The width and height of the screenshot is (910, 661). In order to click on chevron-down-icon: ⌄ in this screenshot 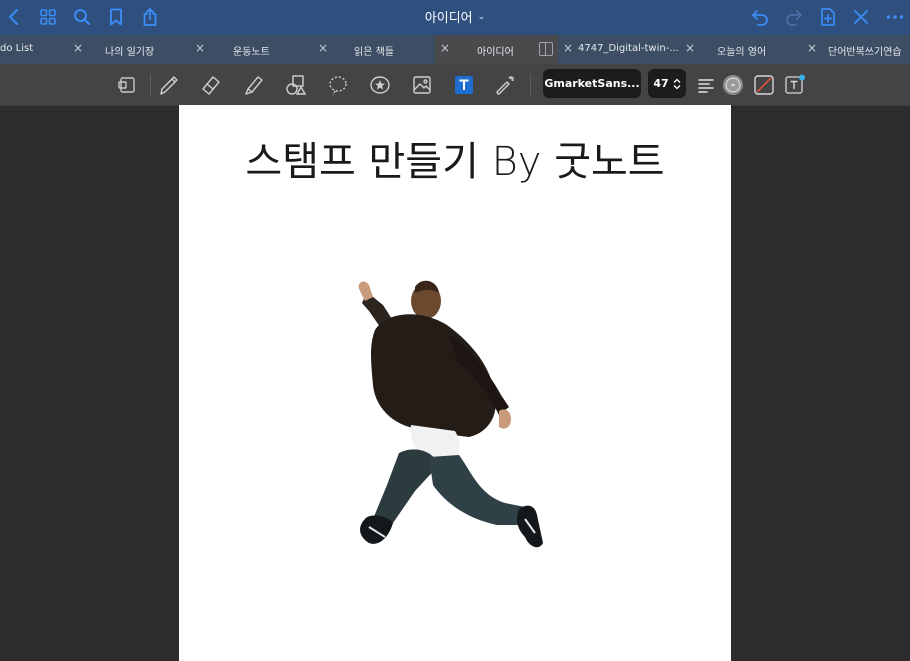, I will do `click(481, 16)`.